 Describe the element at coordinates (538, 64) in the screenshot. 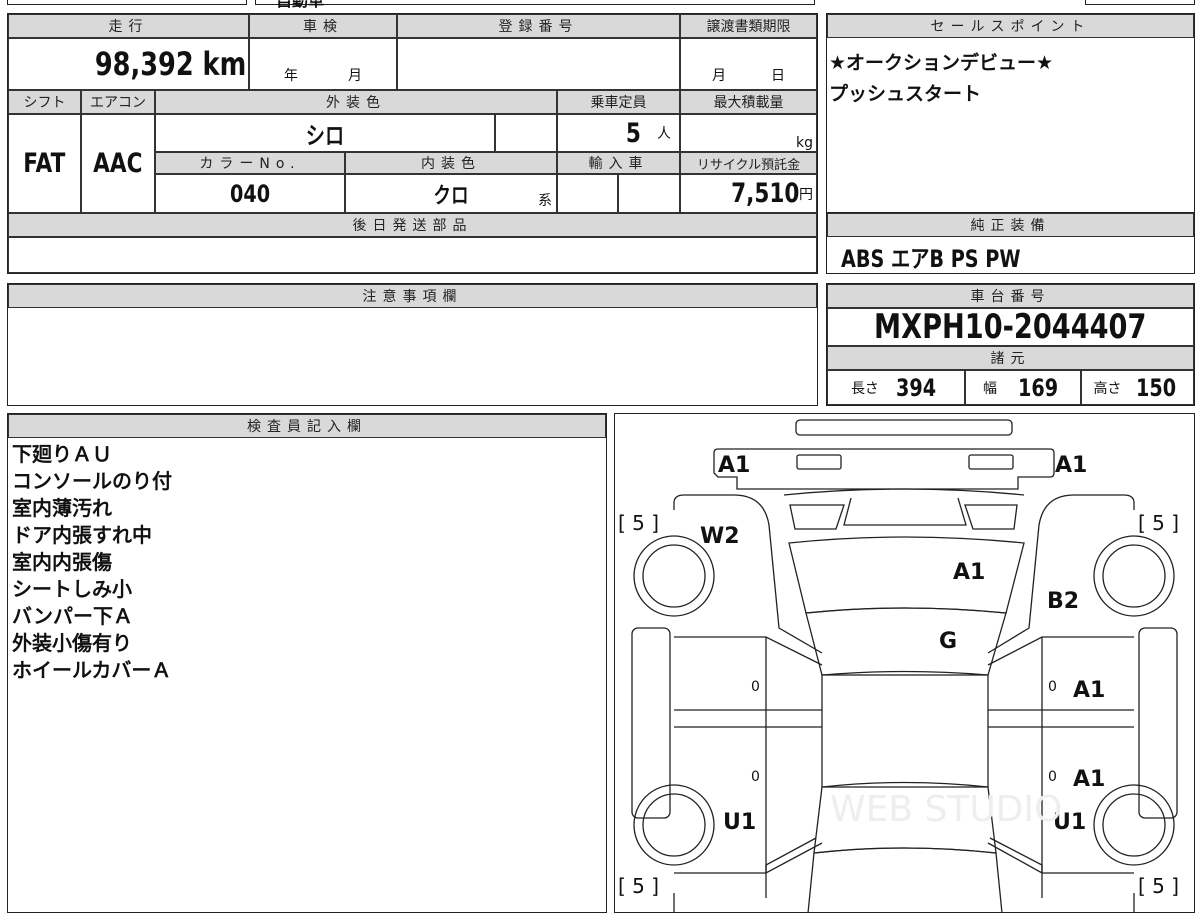

I see `registration-cell` at that location.